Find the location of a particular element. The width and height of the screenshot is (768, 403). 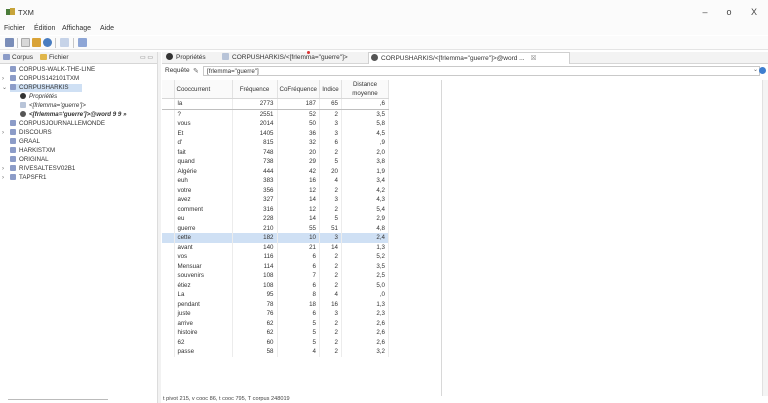

tree-item-cooccurrences: <[frlemma='guerre']>@word 9 9 » is located at coordinates (88, 115).